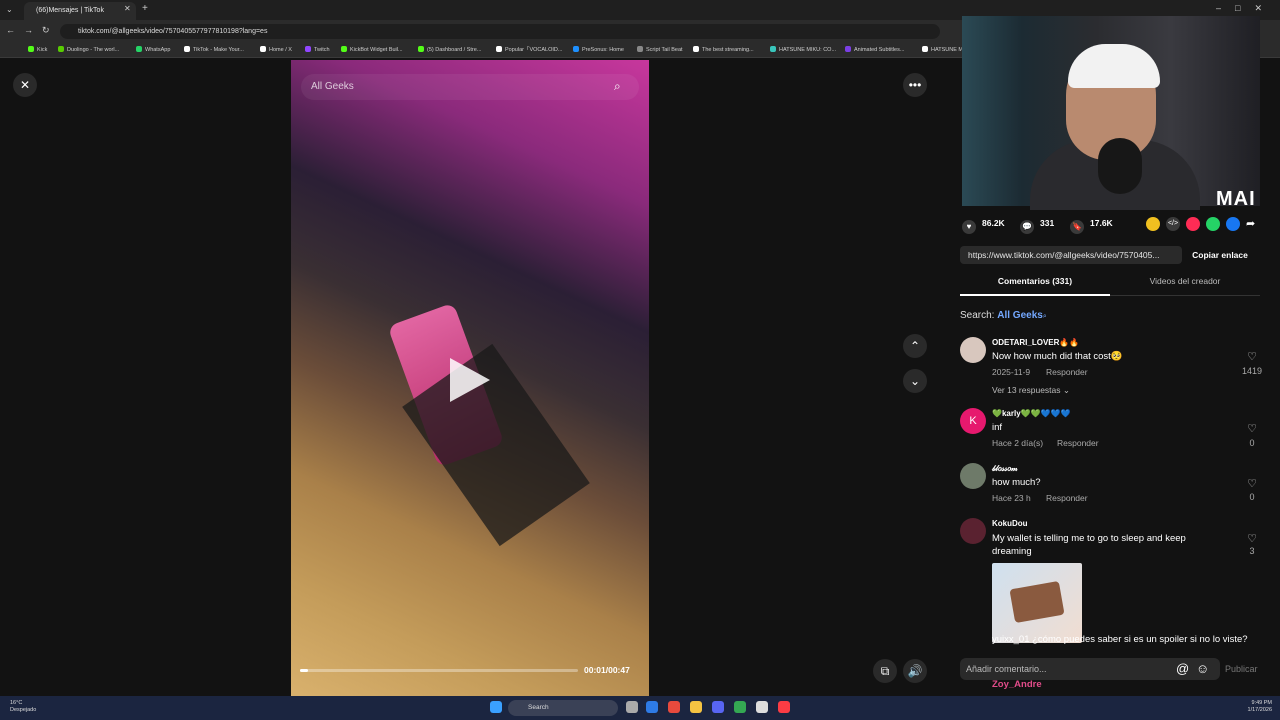 The width and height of the screenshot is (1280, 720). I want to click on bookmark-item: WhatsApp, so click(153, 50).